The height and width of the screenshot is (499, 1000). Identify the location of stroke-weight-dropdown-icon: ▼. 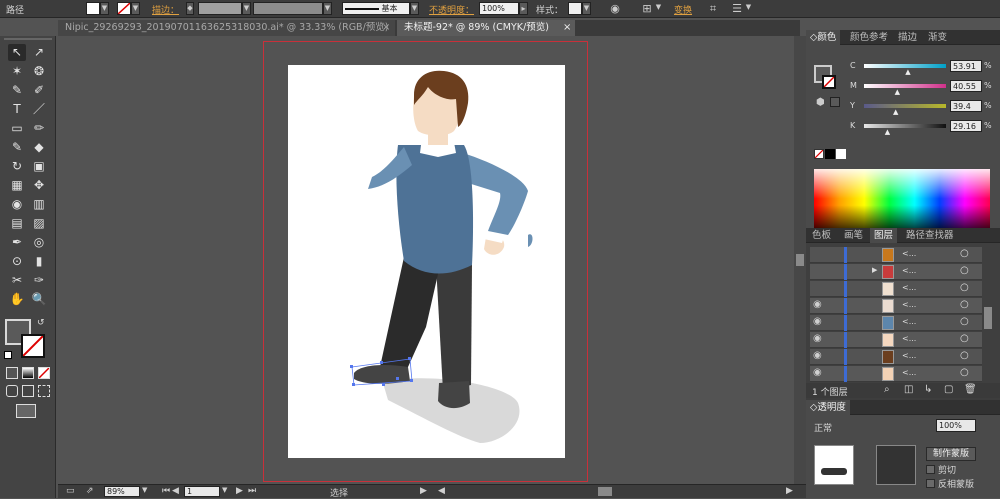
(246, 8).